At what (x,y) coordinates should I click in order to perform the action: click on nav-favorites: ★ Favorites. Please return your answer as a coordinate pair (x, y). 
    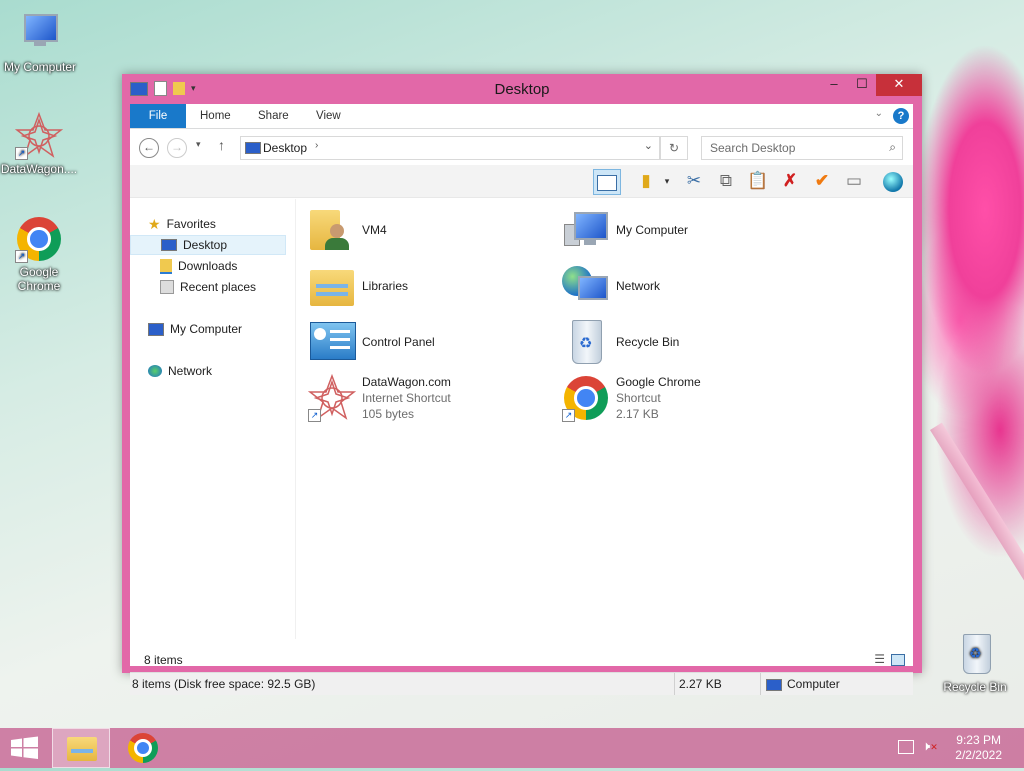
    Looking at the image, I should click on (182, 224).